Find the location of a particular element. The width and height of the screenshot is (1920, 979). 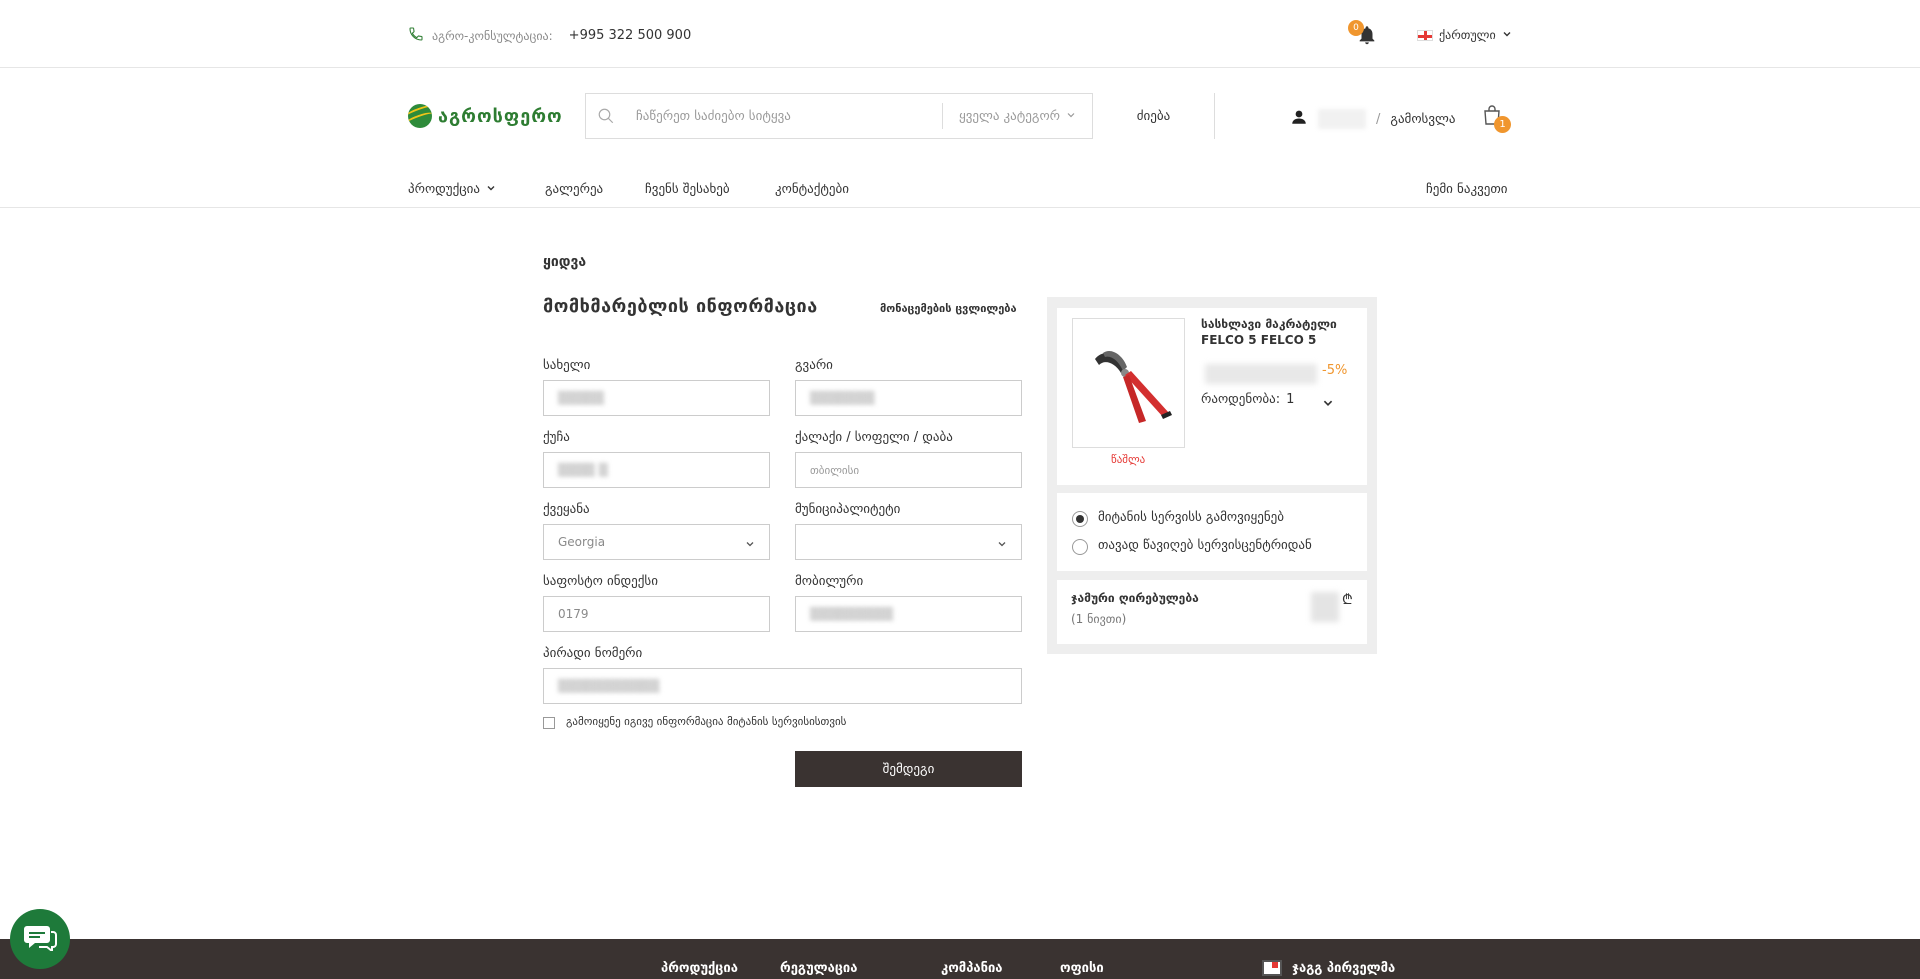

brand-flag-icon is located at coordinates (1272, 968).